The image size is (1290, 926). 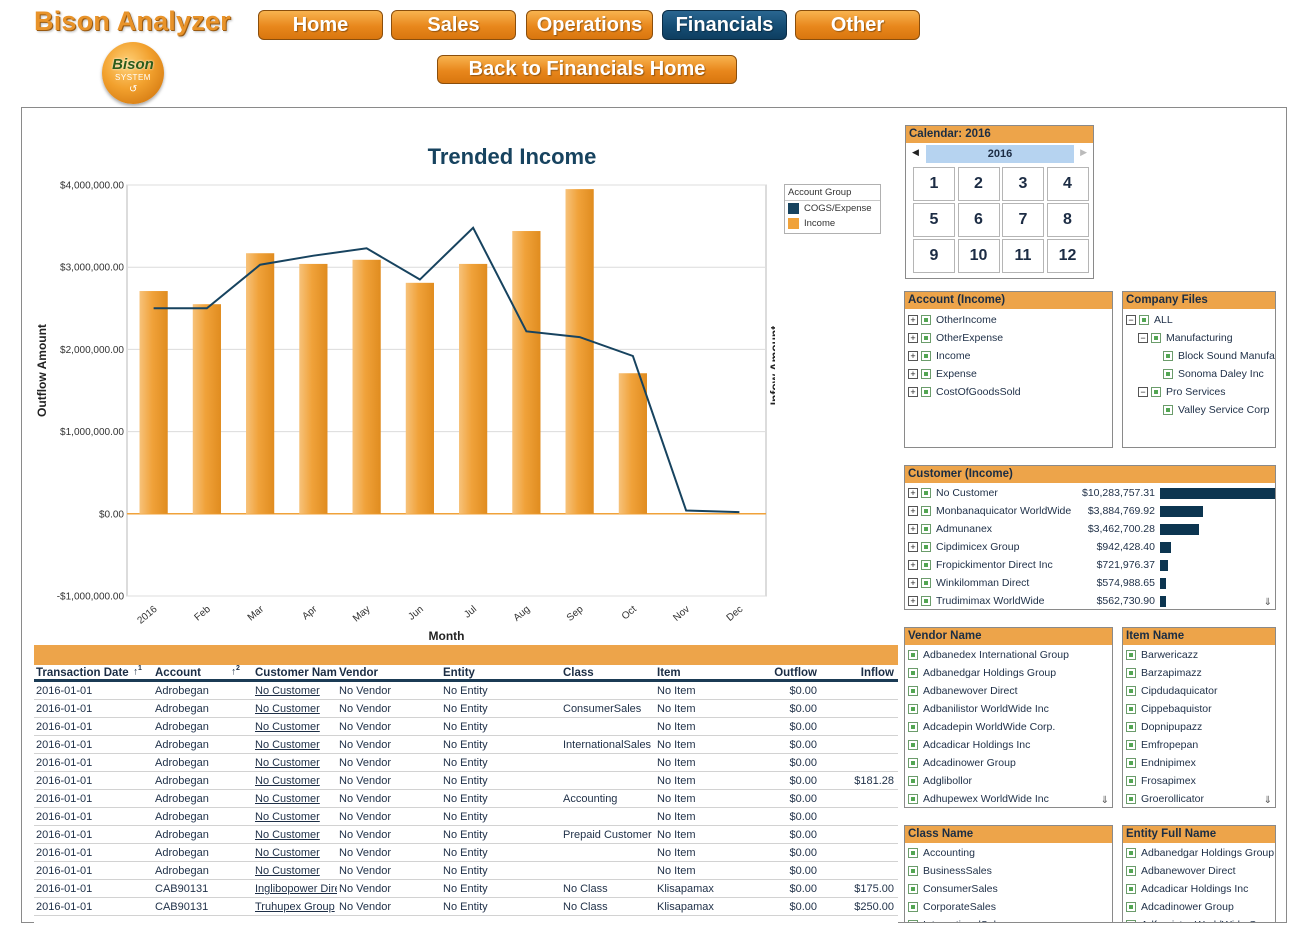 What do you see at coordinates (1008, 392) in the screenshot?
I see `account-item-costofgoodssold: + CostOfGoodsSold` at bounding box center [1008, 392].